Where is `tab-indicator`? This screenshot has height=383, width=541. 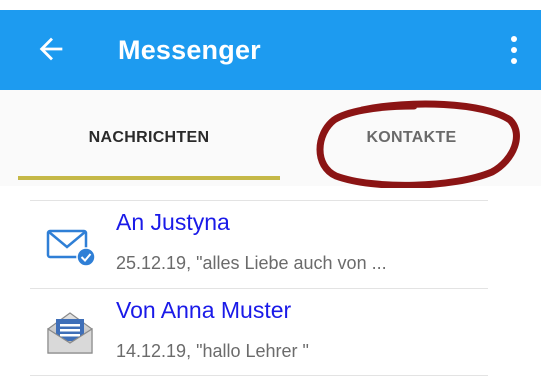
tab-indicator is located at coordinates (149, 178).